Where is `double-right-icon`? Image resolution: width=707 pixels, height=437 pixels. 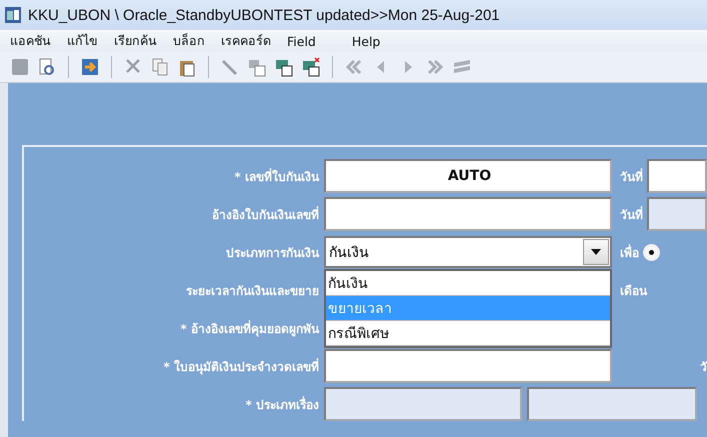
double-right-icon is located at coordinates (435, 67).